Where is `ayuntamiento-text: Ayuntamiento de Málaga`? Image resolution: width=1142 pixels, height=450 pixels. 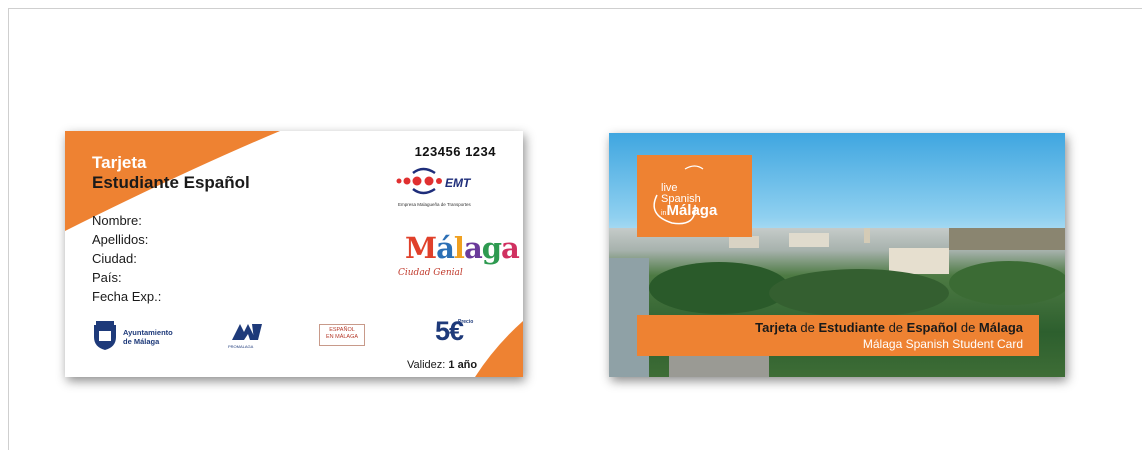
ayuntamiento-text: Ayuntamiento de Málaga is located at coordinates (148, 337).